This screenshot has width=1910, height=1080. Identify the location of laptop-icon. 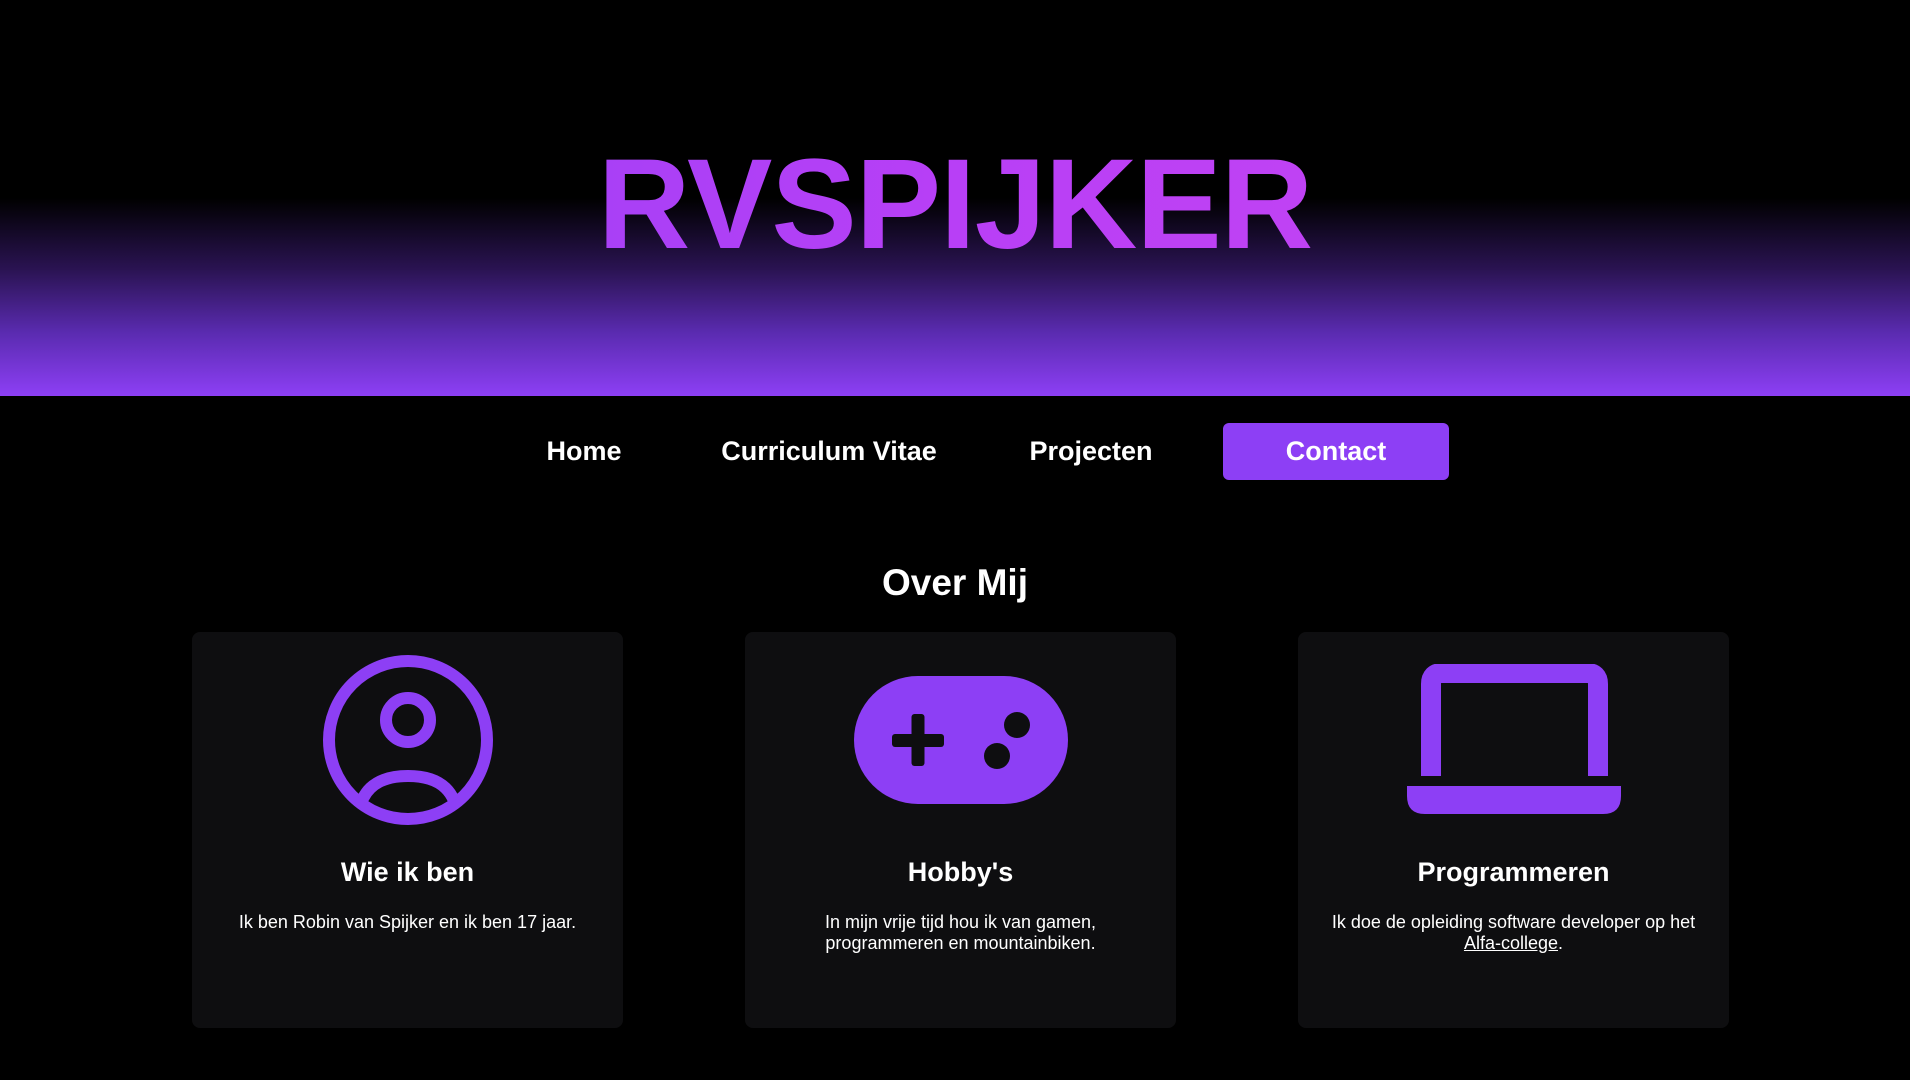
(1513, 740).